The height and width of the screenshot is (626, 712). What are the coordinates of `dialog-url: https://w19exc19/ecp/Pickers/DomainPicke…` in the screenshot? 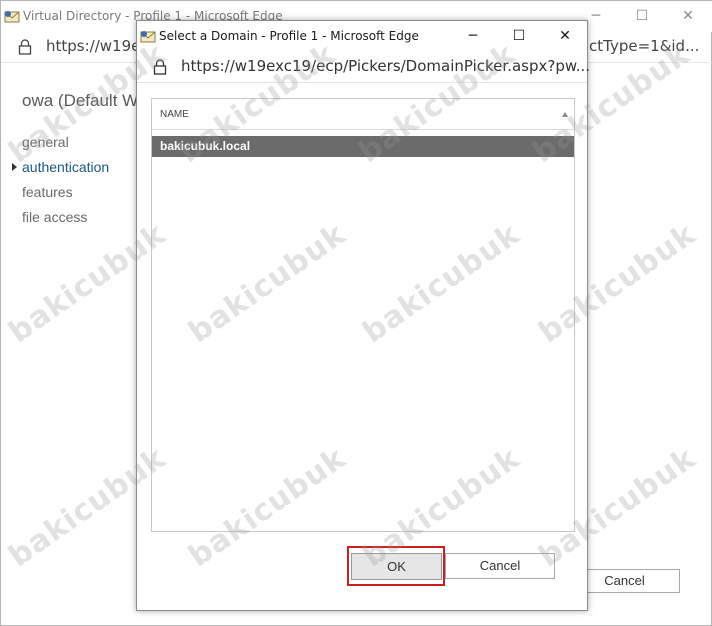 It's located at (386, 66).